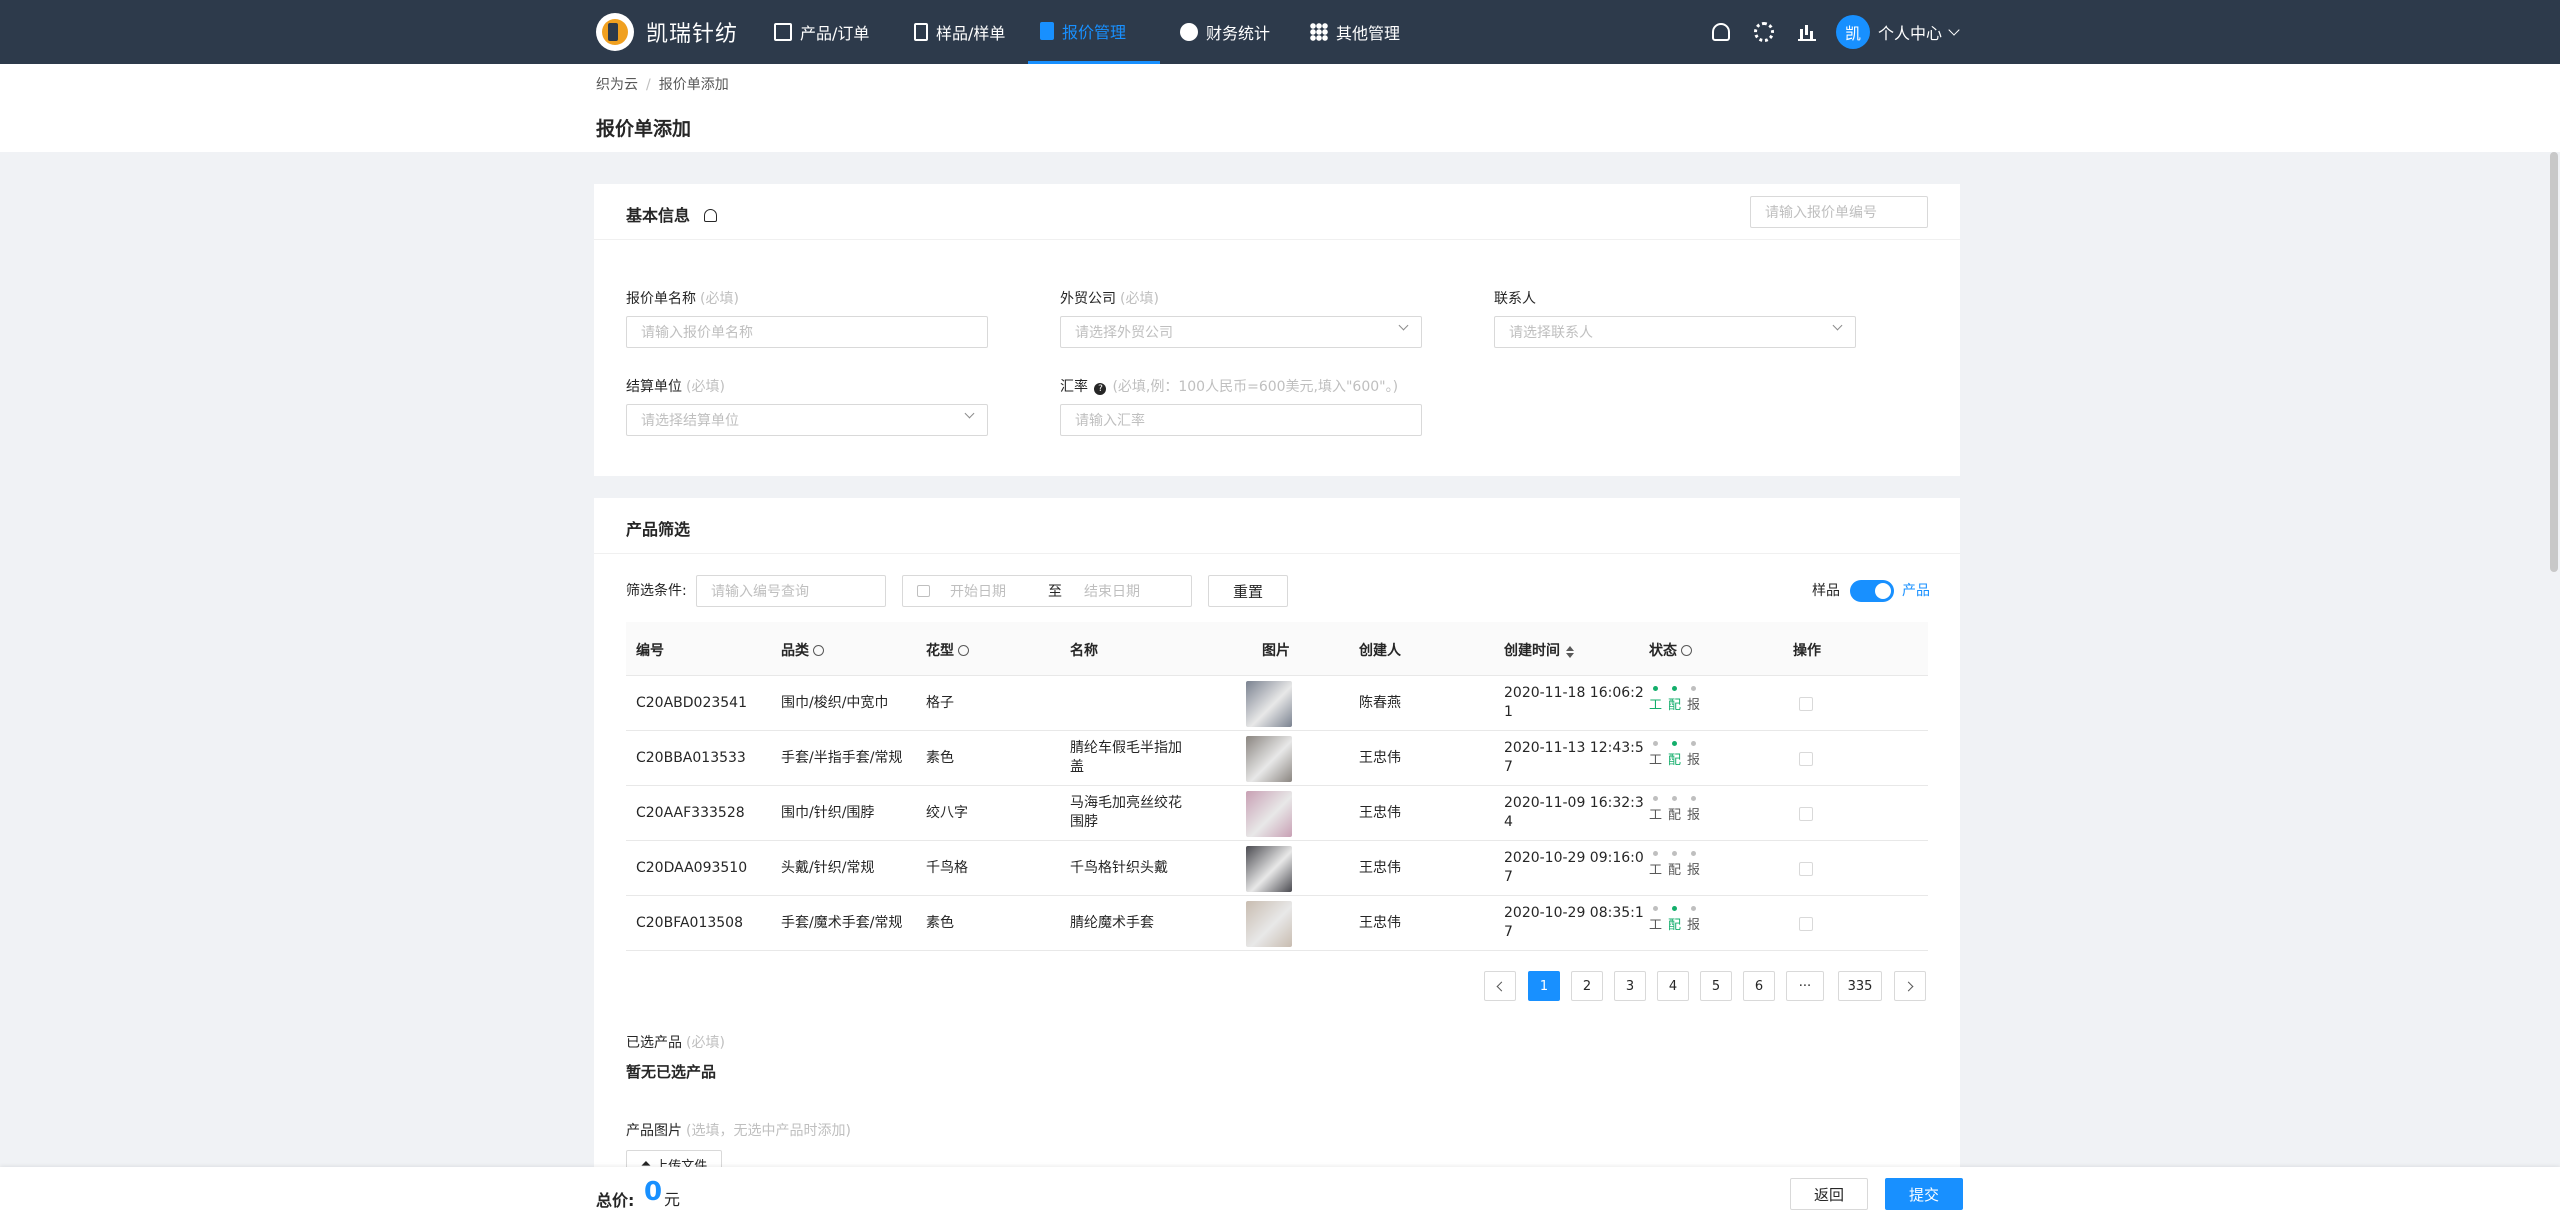 This screenshot has height=1223, width=2560. I want to click on quote-name-label: 报价单名称 (必填), so click(682, 299).